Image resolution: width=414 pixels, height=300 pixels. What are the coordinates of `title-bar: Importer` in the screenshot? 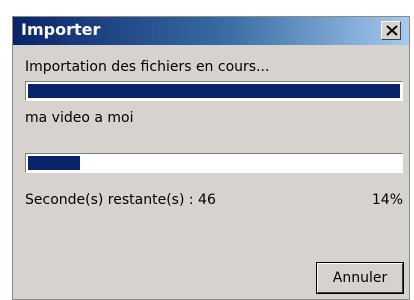 It's located at (211, 31).